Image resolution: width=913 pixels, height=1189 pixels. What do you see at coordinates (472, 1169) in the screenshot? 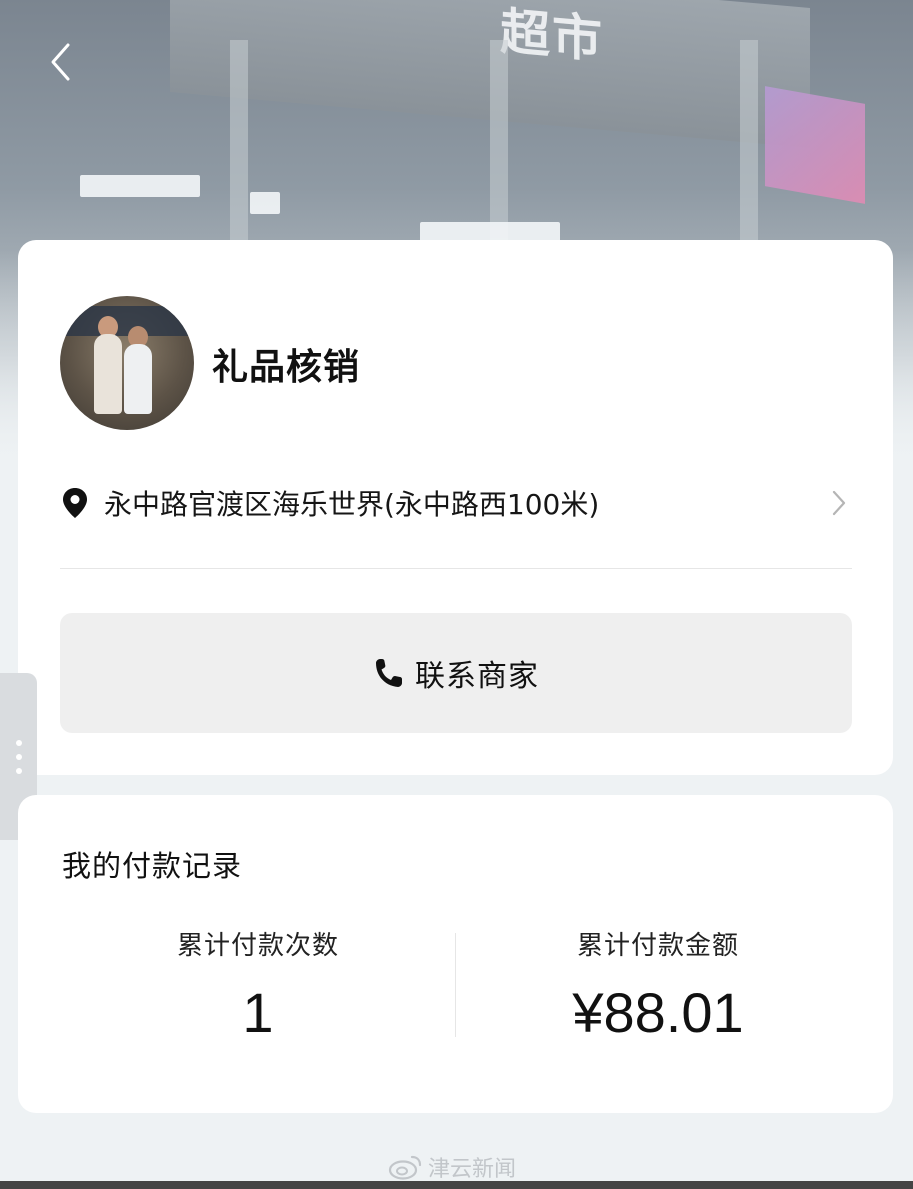
I see `watermark-text: 津云新闻` at bounding box center [472, 1169].